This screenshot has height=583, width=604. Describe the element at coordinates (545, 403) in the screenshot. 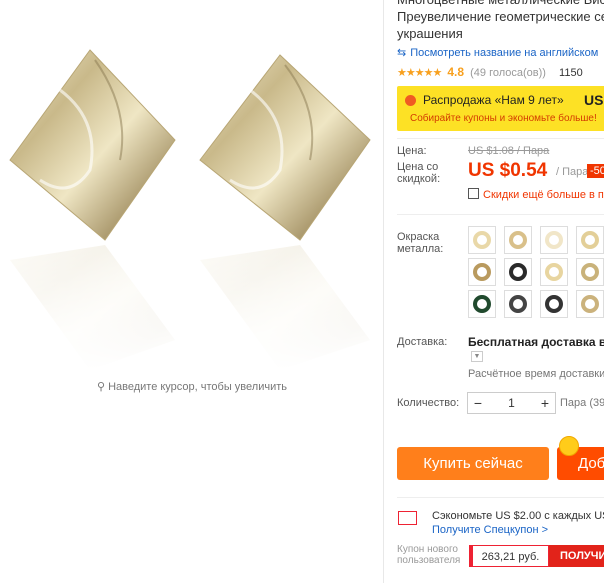

I see `quantity-increase-button: +` at that location.